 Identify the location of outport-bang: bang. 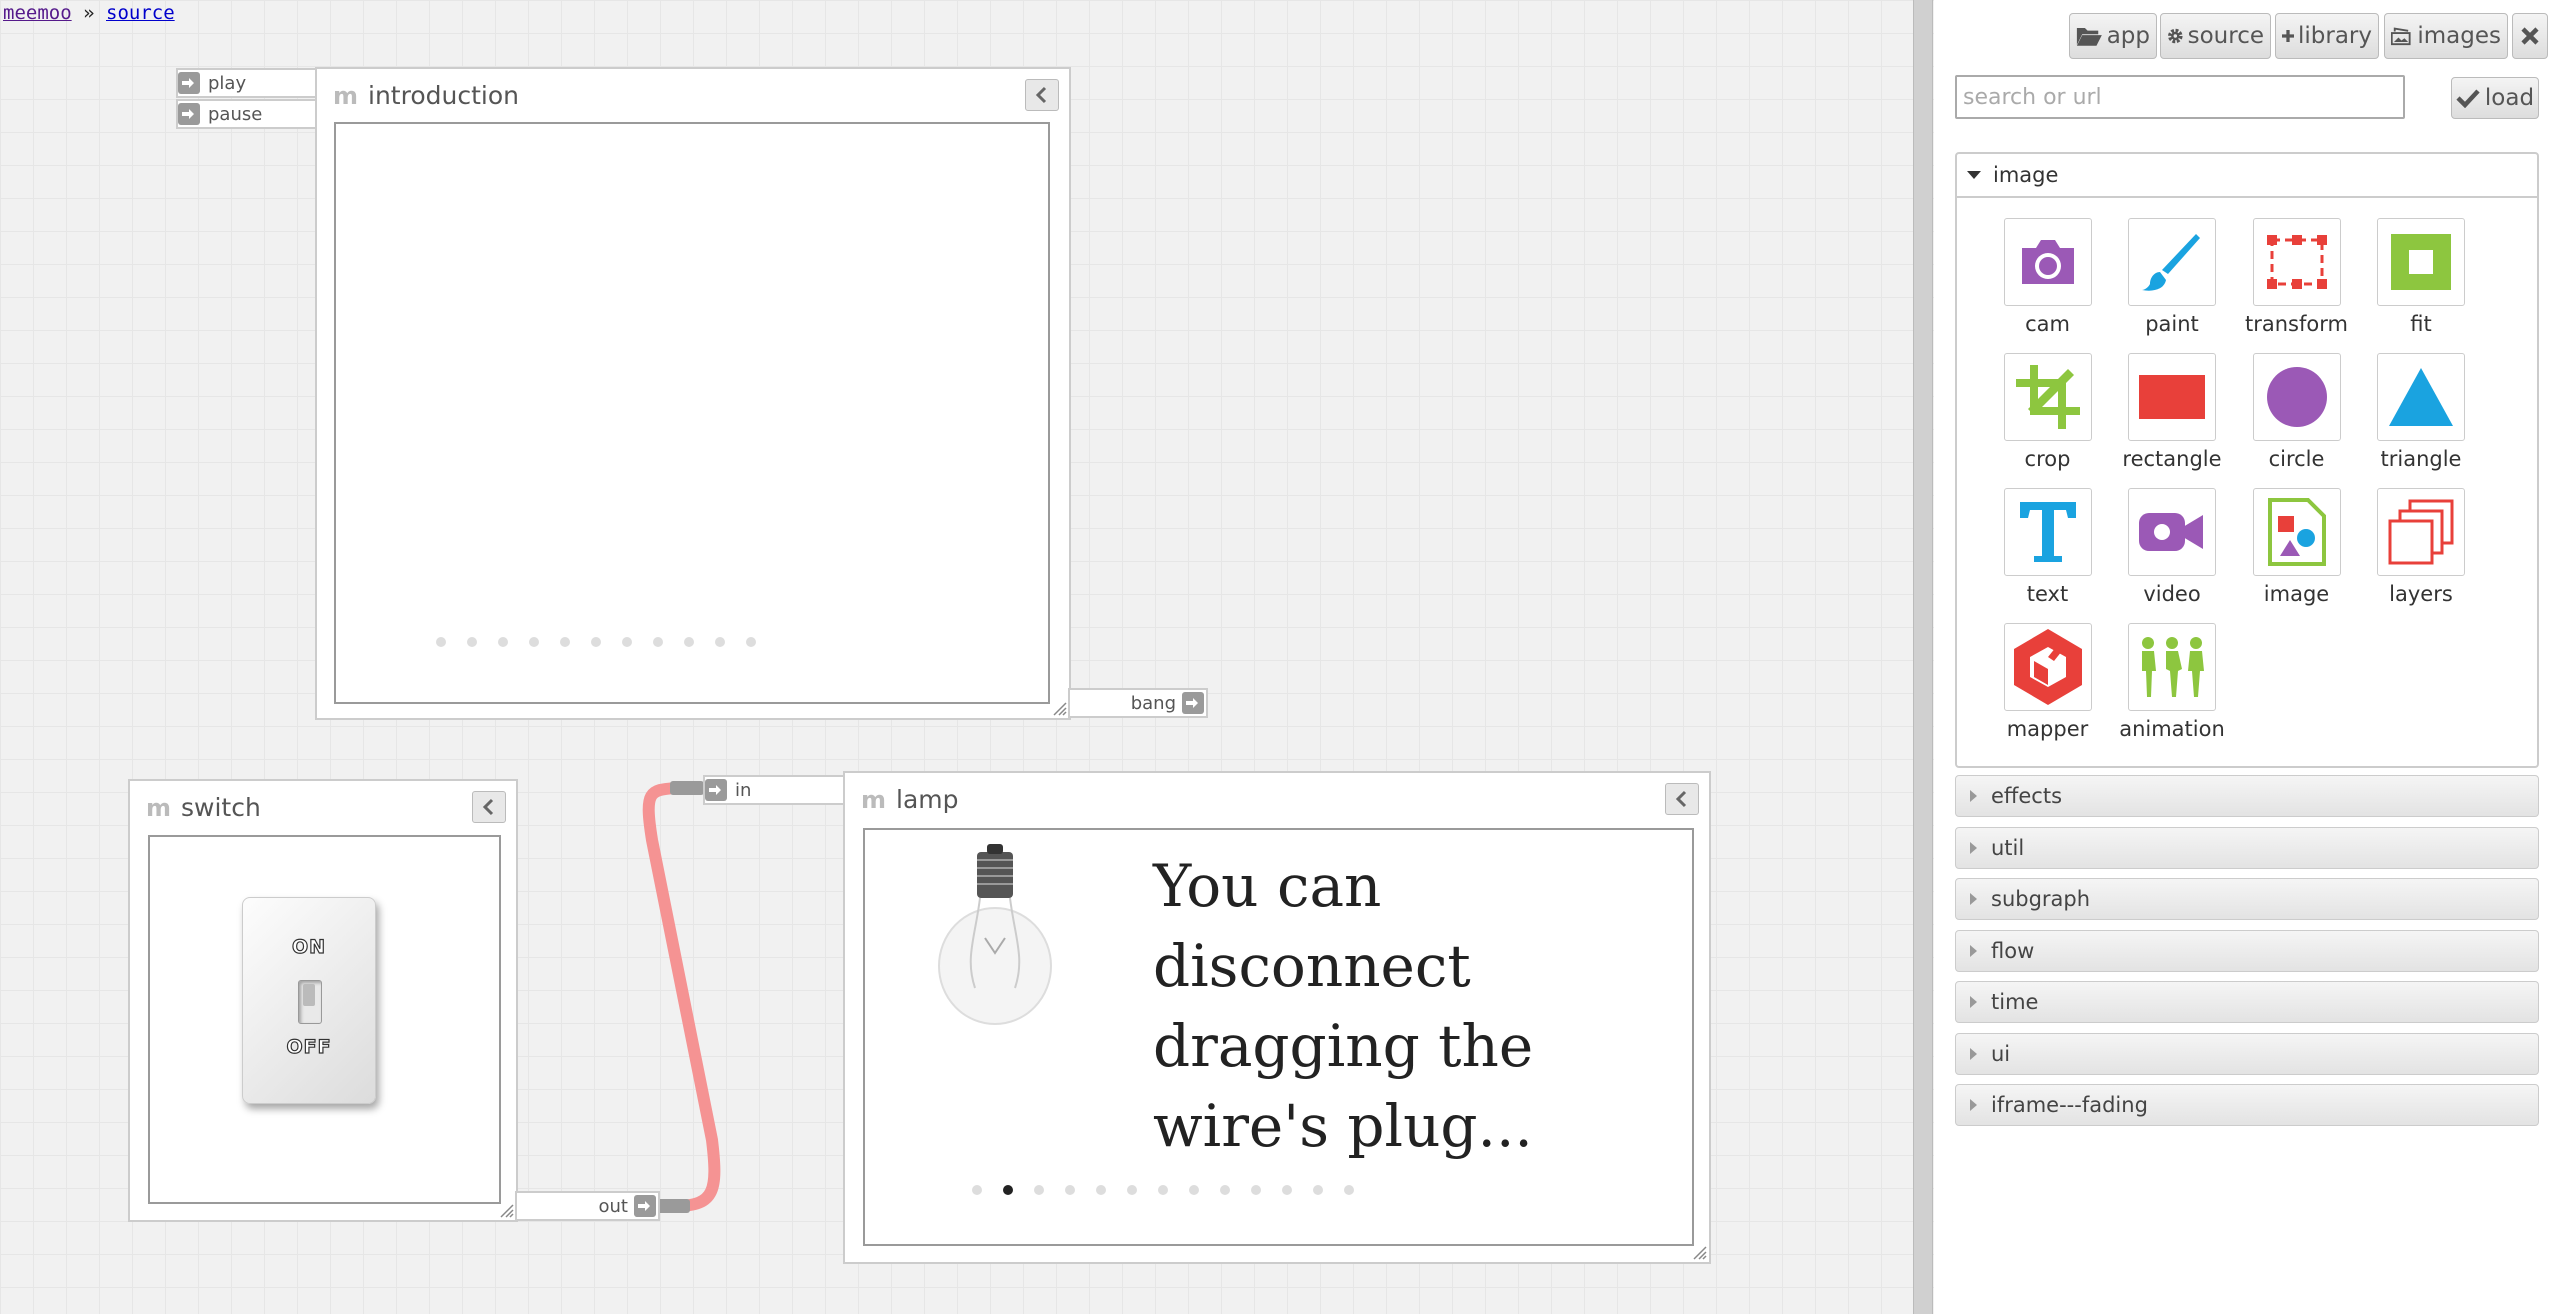
(1138, 703).